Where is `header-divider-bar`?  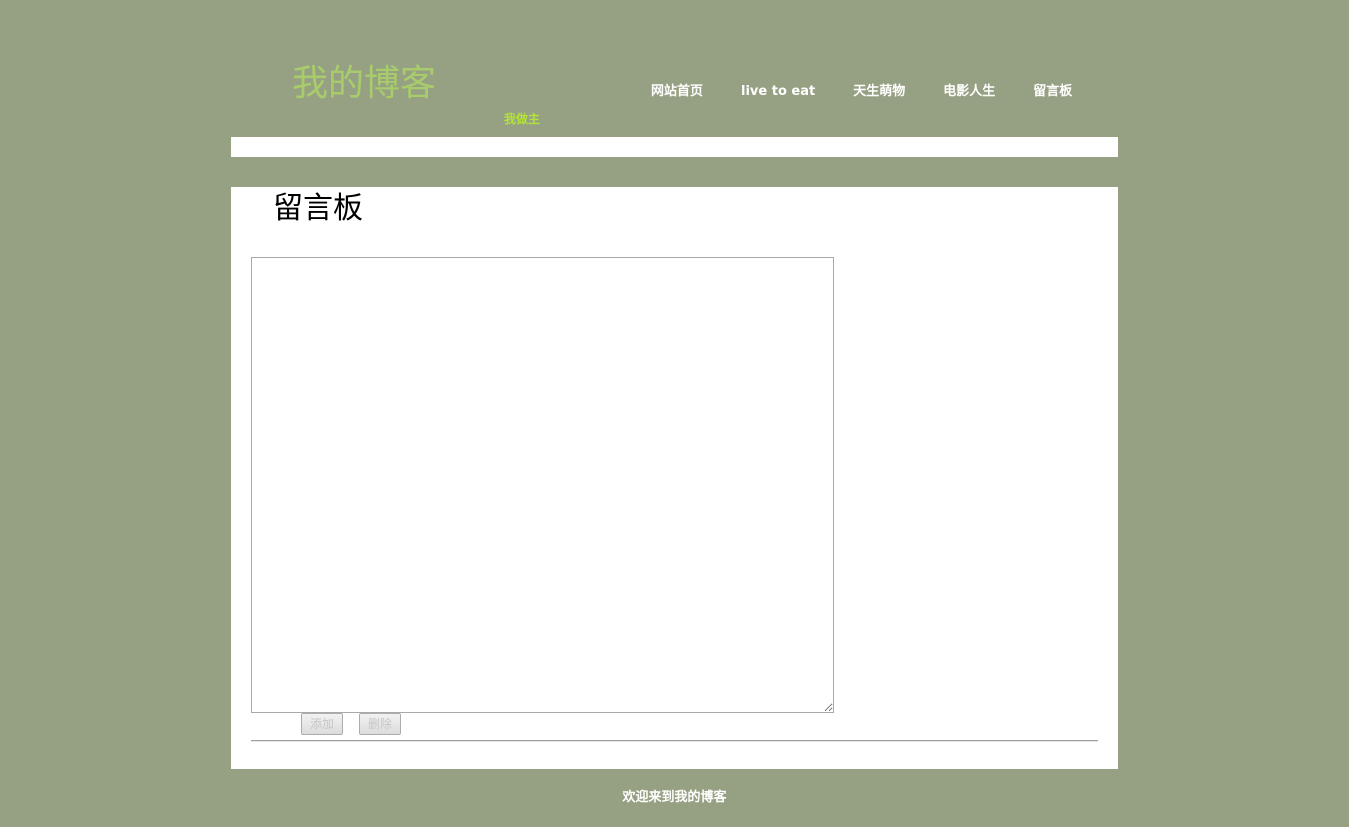
header-divider-bar is located at coordinates (674, 147).